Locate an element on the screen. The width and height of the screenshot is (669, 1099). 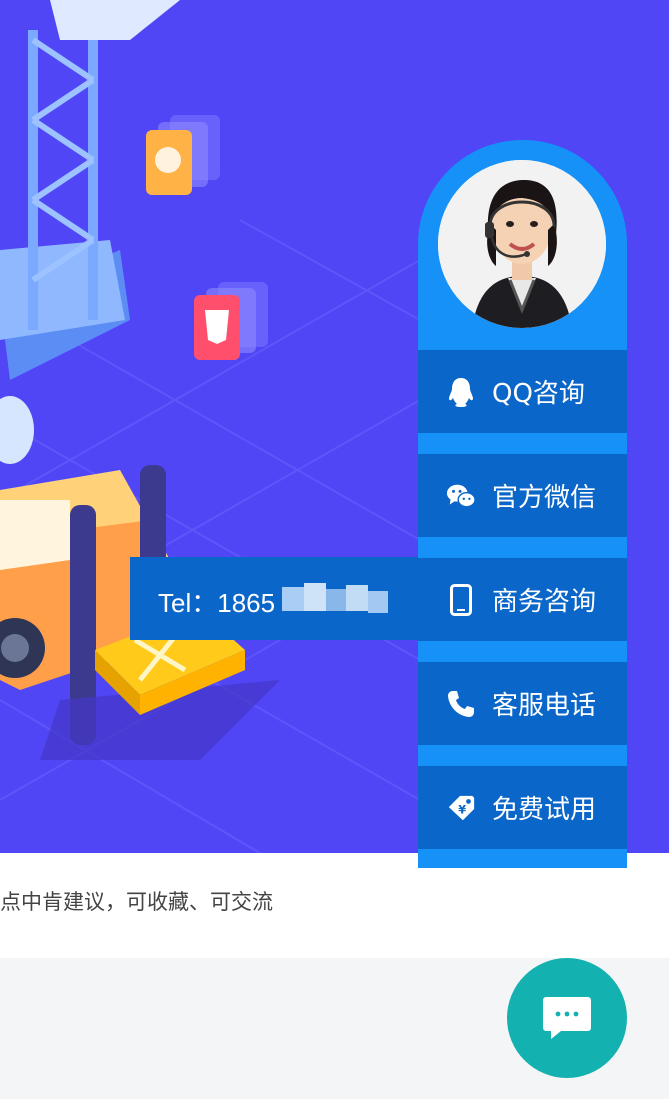
chat-button is located at coordinates (567, 1018).